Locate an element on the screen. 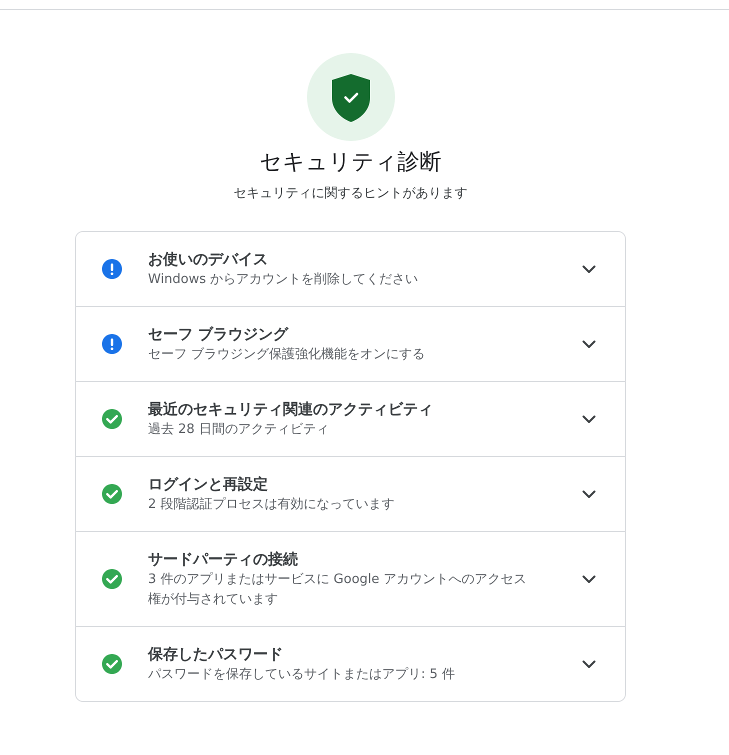 The height and width of the screenshot is (755, 729). item-title: 最近のセキュリティ関連のアクティビティ is located at coordinates (291, 409).